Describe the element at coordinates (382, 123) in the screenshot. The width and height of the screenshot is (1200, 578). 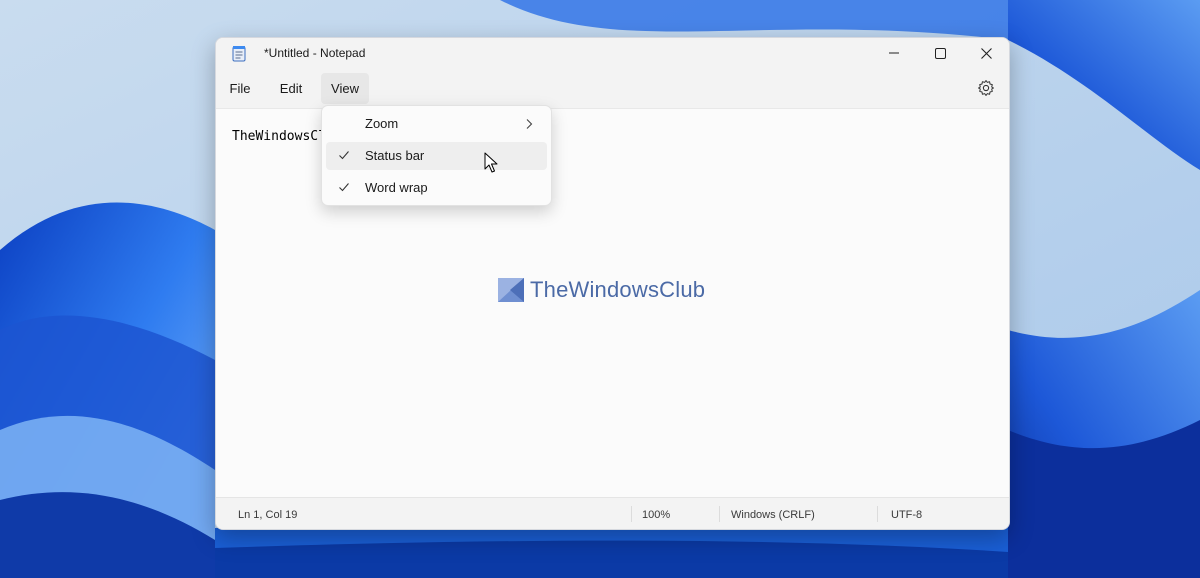
I see `menu-item-label: Zoom` at that location.